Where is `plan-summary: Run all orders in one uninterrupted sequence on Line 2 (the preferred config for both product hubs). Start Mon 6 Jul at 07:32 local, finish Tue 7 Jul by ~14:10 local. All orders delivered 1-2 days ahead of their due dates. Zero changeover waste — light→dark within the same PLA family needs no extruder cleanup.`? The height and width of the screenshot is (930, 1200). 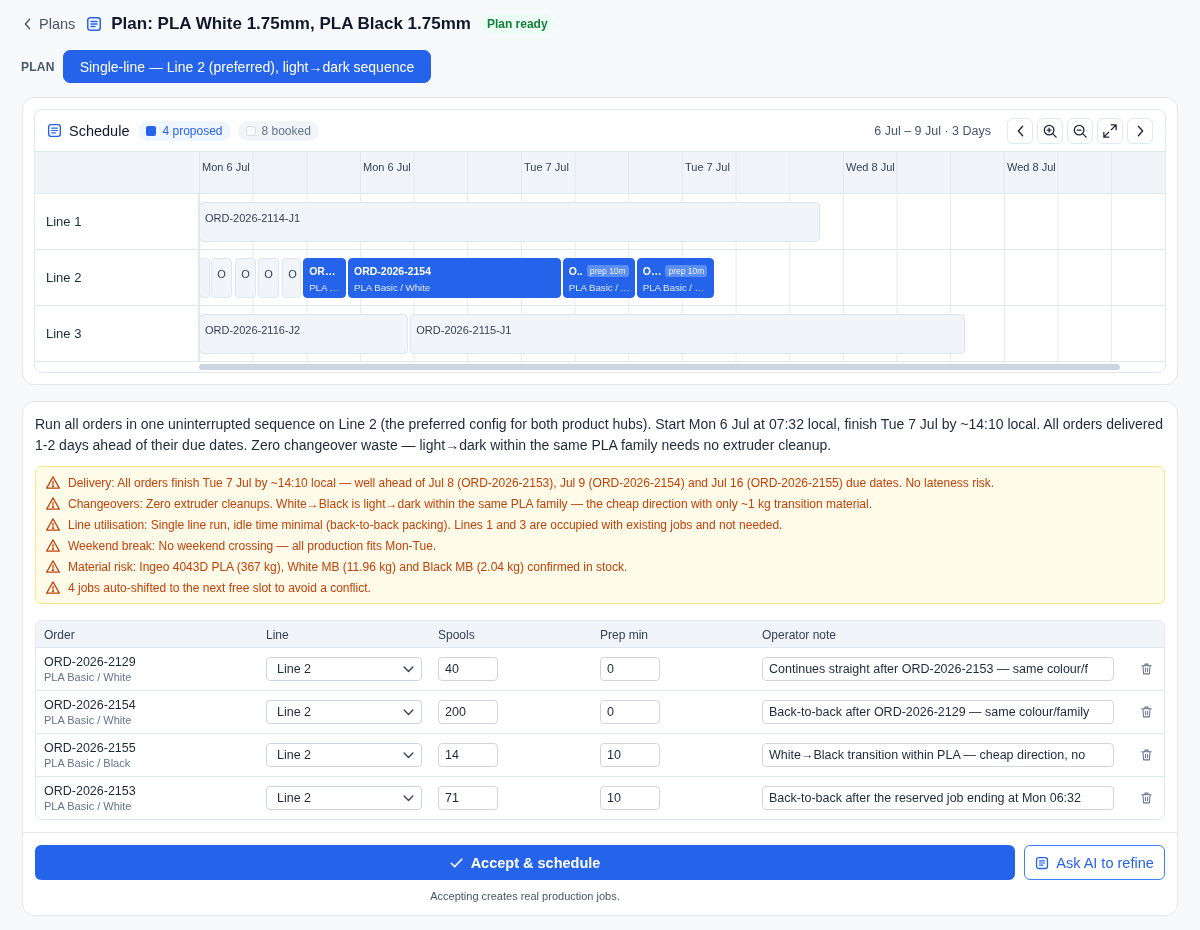
plan-summary: Run all orders in one uninterrupted sequence on Line 2 (the preferred config for both product hubs). Start Mon 6 Jul at 07:32 local, finish Tue 7 Jul by ~14:10 local. All orders delivered 1-2 days ahead of their due dates. Zero changeover waste — light→dark within the same PLA family needs no extruder cleanup. is located at coordinates (600, 435).